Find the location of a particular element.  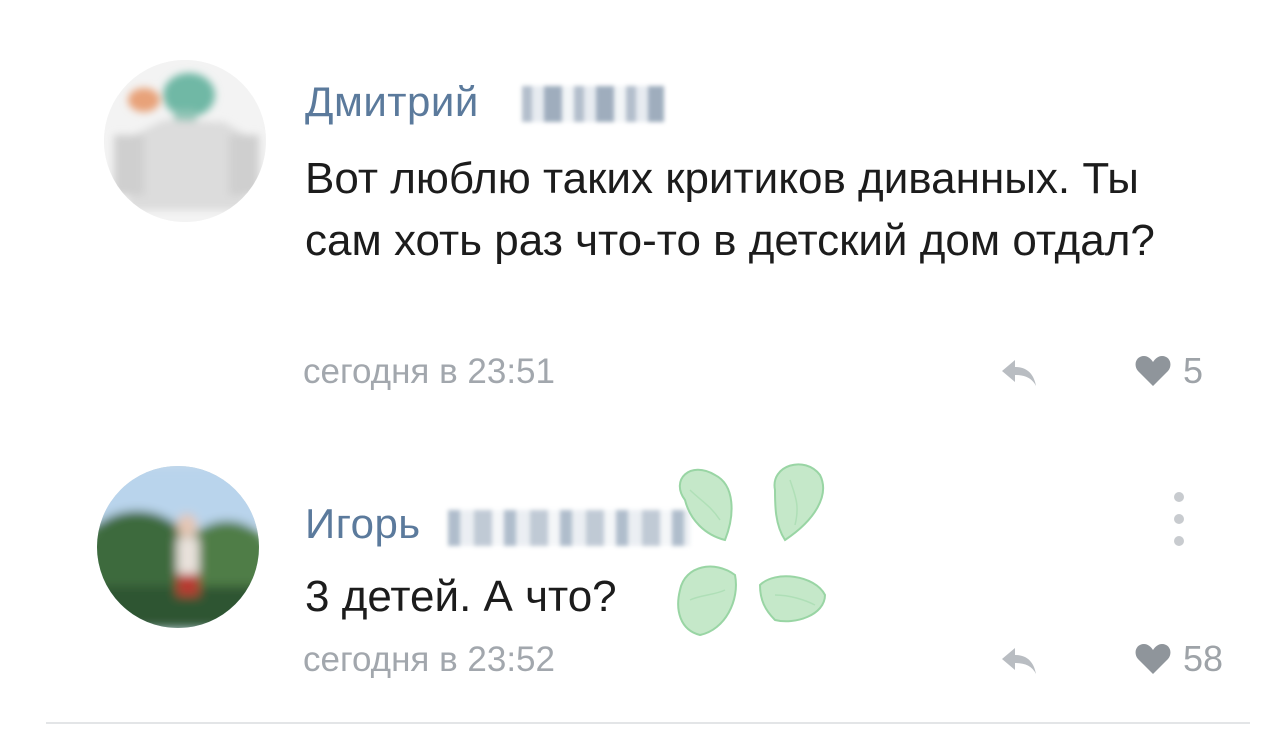

like-count: 5 is located at coordinates (1193, 370).